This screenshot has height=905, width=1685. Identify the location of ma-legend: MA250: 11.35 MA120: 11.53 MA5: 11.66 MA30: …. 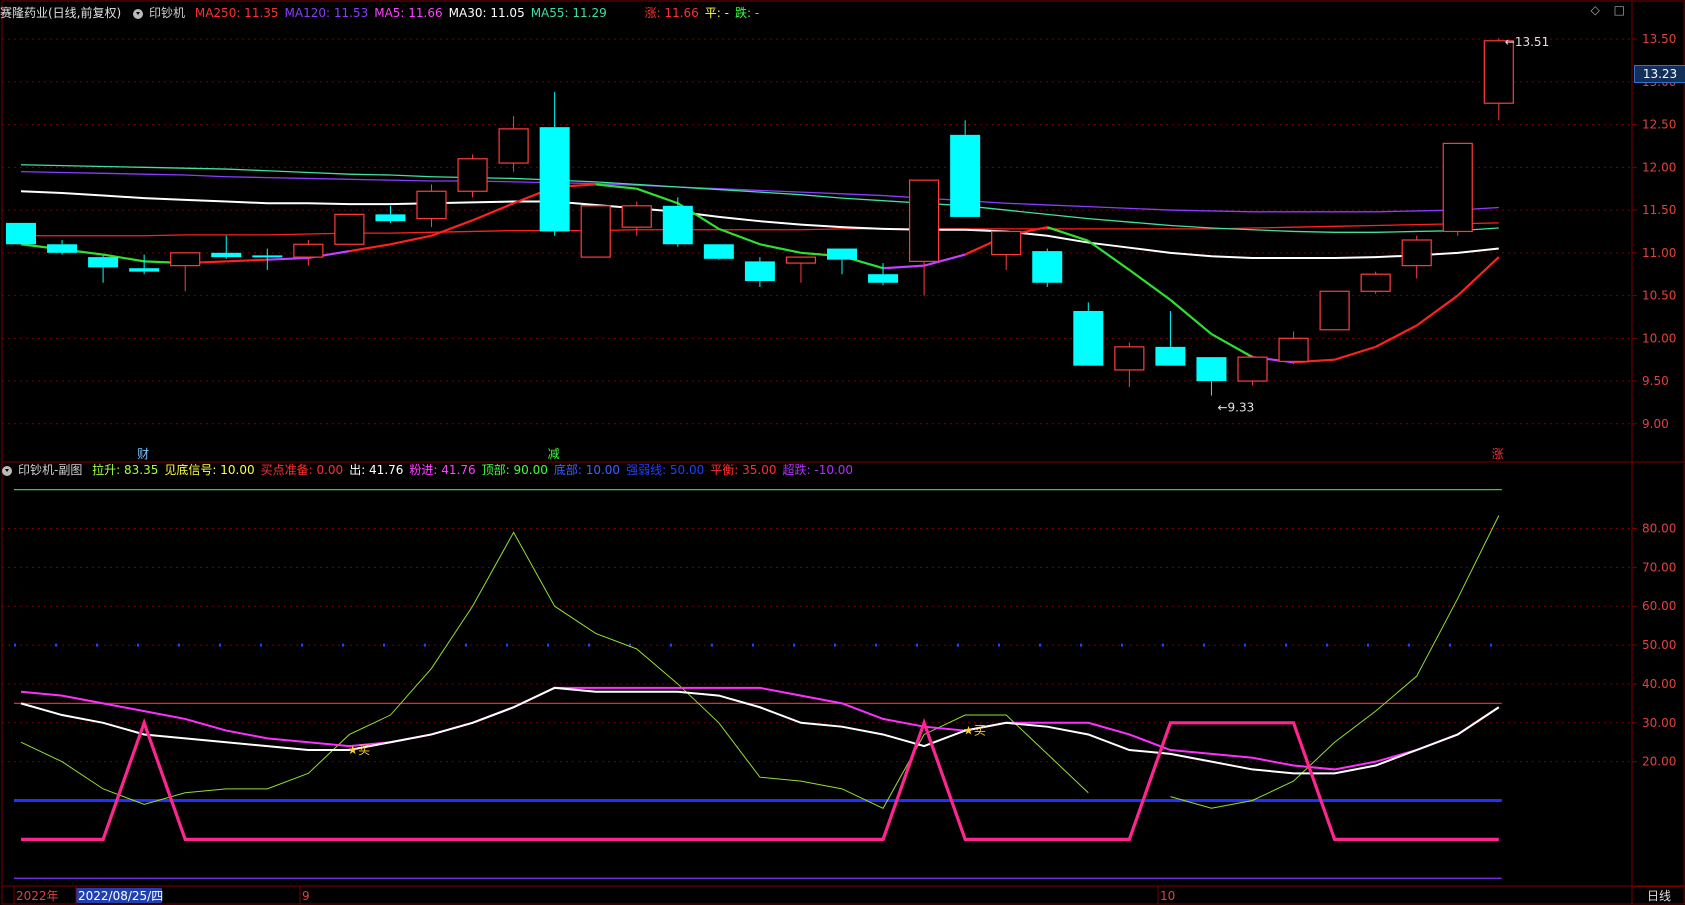
(404, 13).